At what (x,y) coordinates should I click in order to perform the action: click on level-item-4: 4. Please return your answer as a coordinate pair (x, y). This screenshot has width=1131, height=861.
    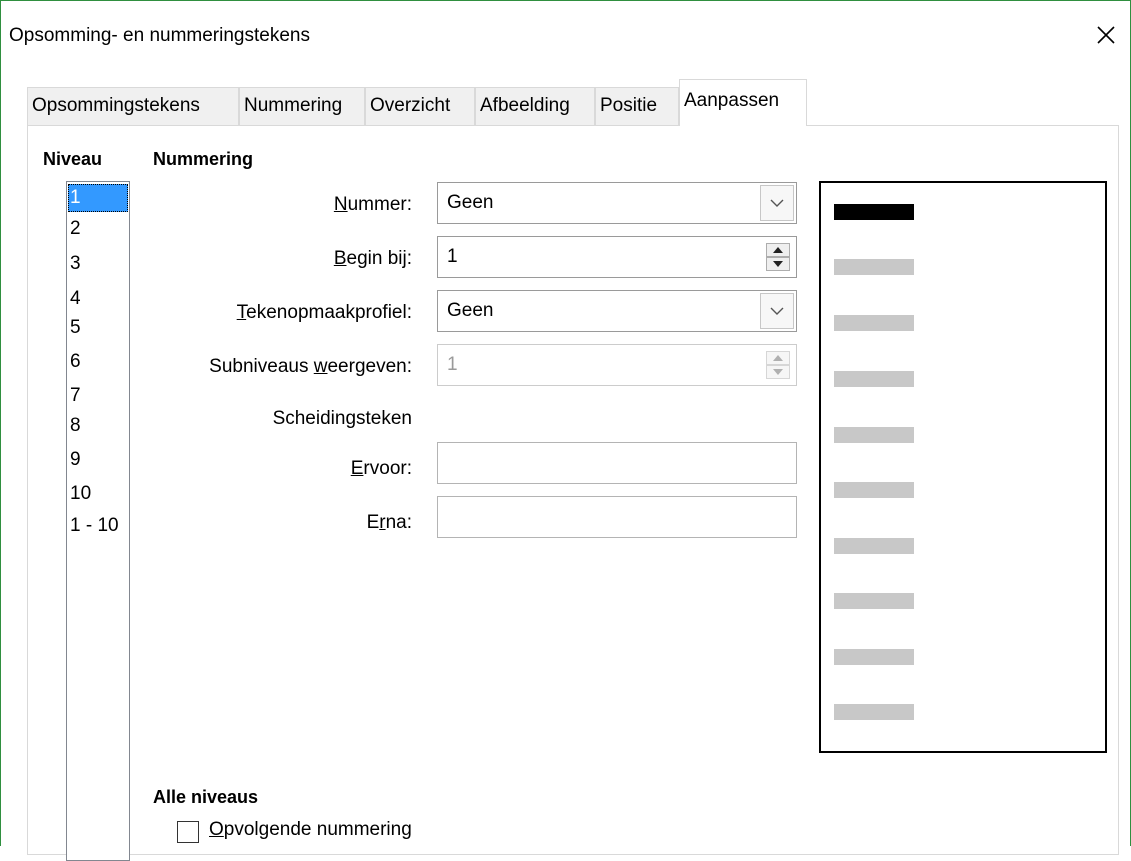
    Looking at the image, I should click on (98, 299).